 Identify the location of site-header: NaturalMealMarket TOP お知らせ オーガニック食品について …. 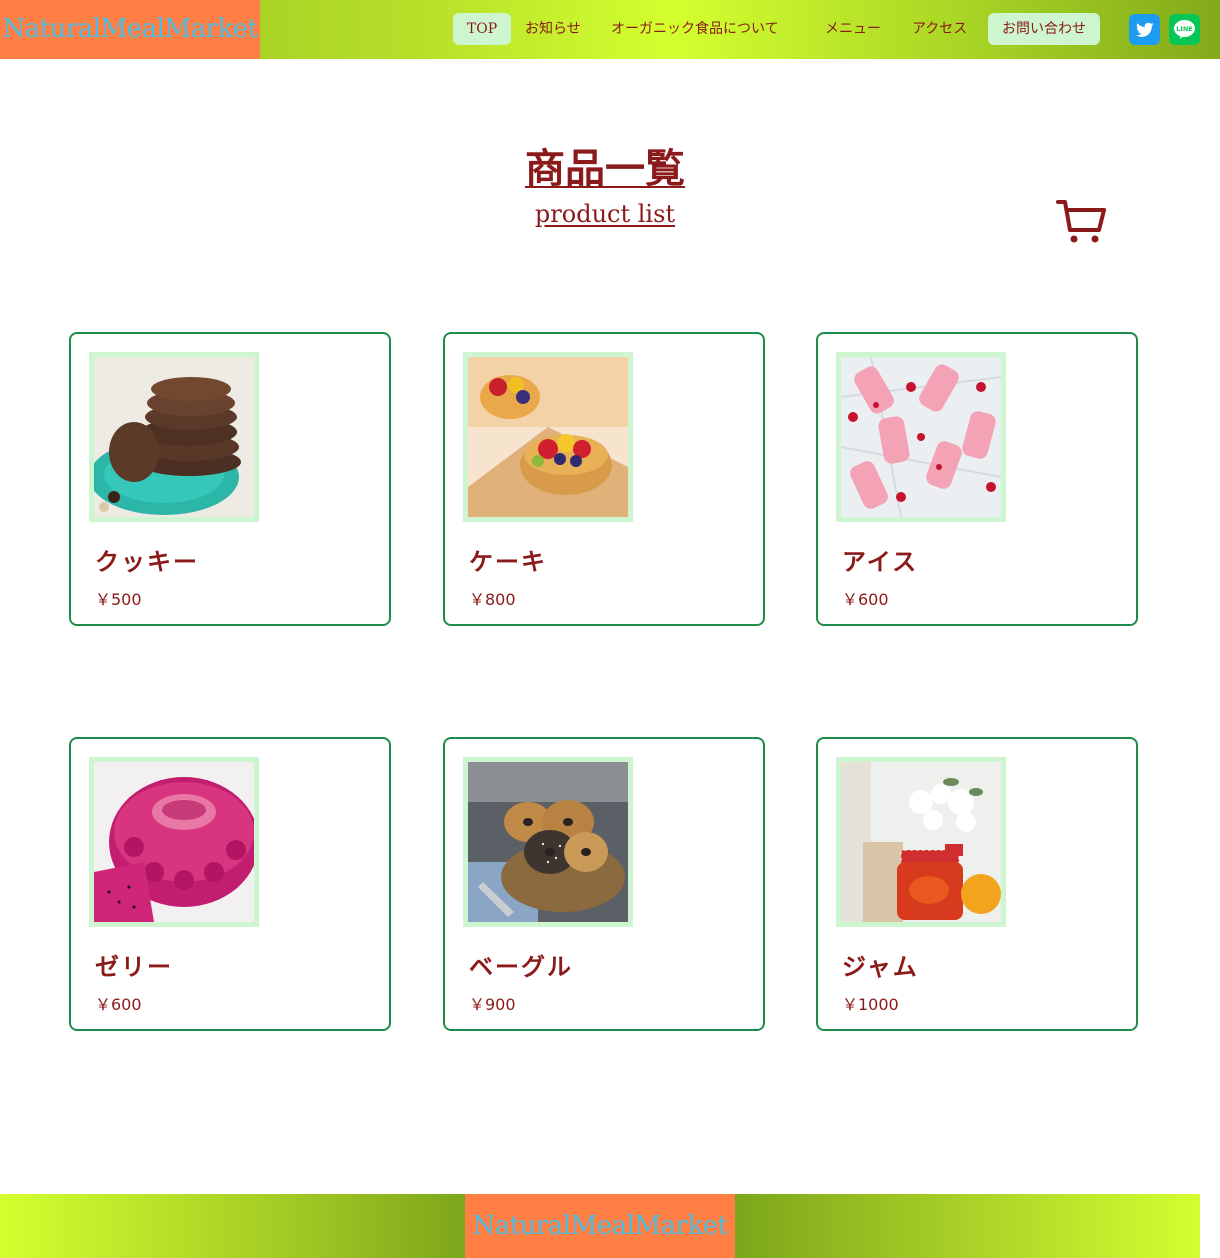
(610, 29).